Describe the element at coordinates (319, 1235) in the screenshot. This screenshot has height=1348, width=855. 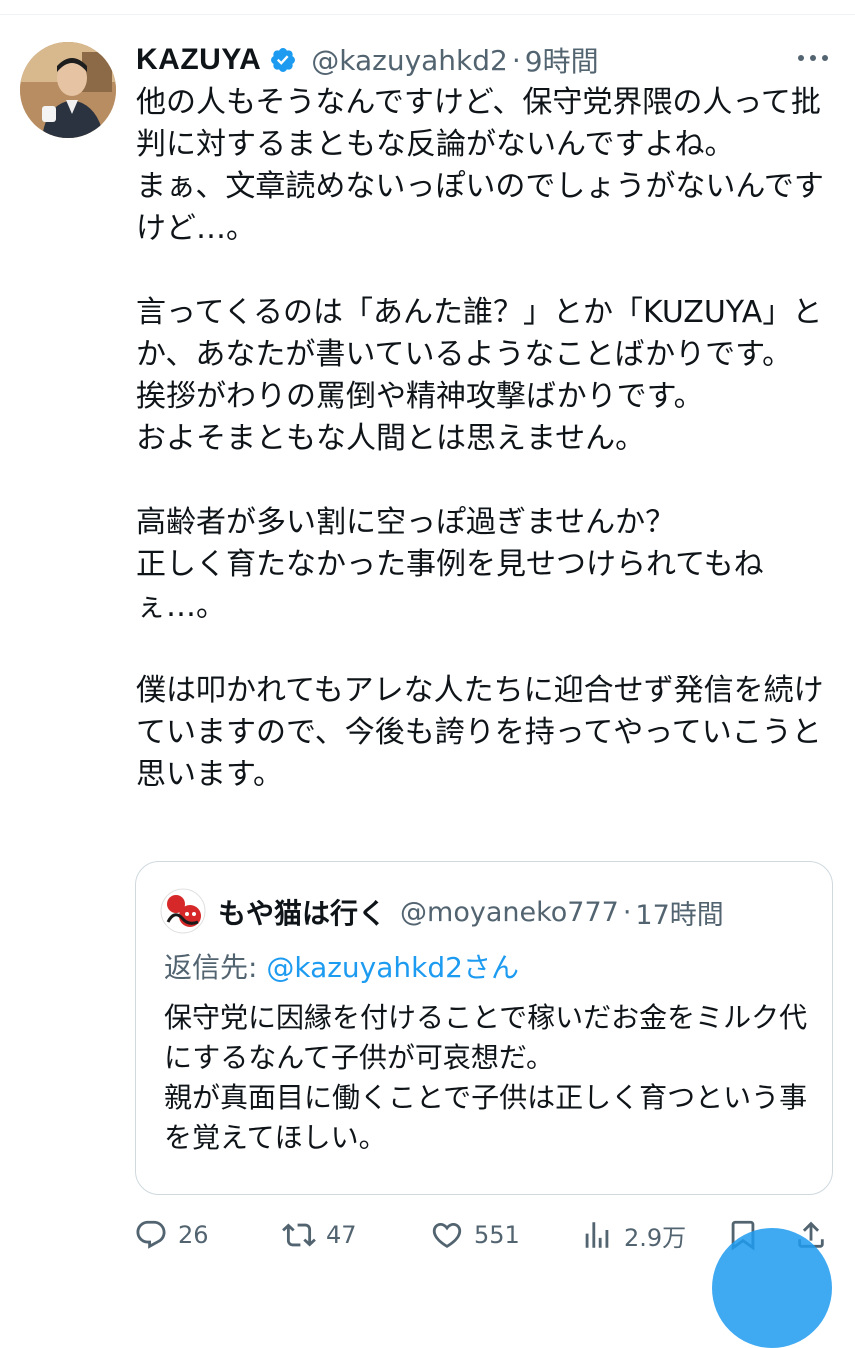
I see `retweet-button: 47` at that location.